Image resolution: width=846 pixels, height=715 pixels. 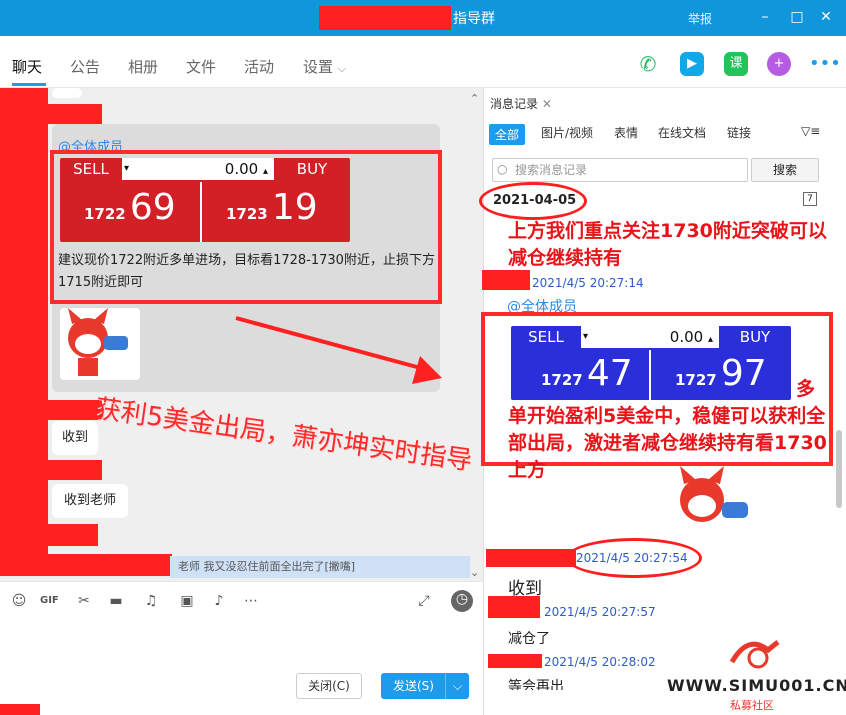 I want to click on history-search-button: 搜索, so click(x=785, y=170).